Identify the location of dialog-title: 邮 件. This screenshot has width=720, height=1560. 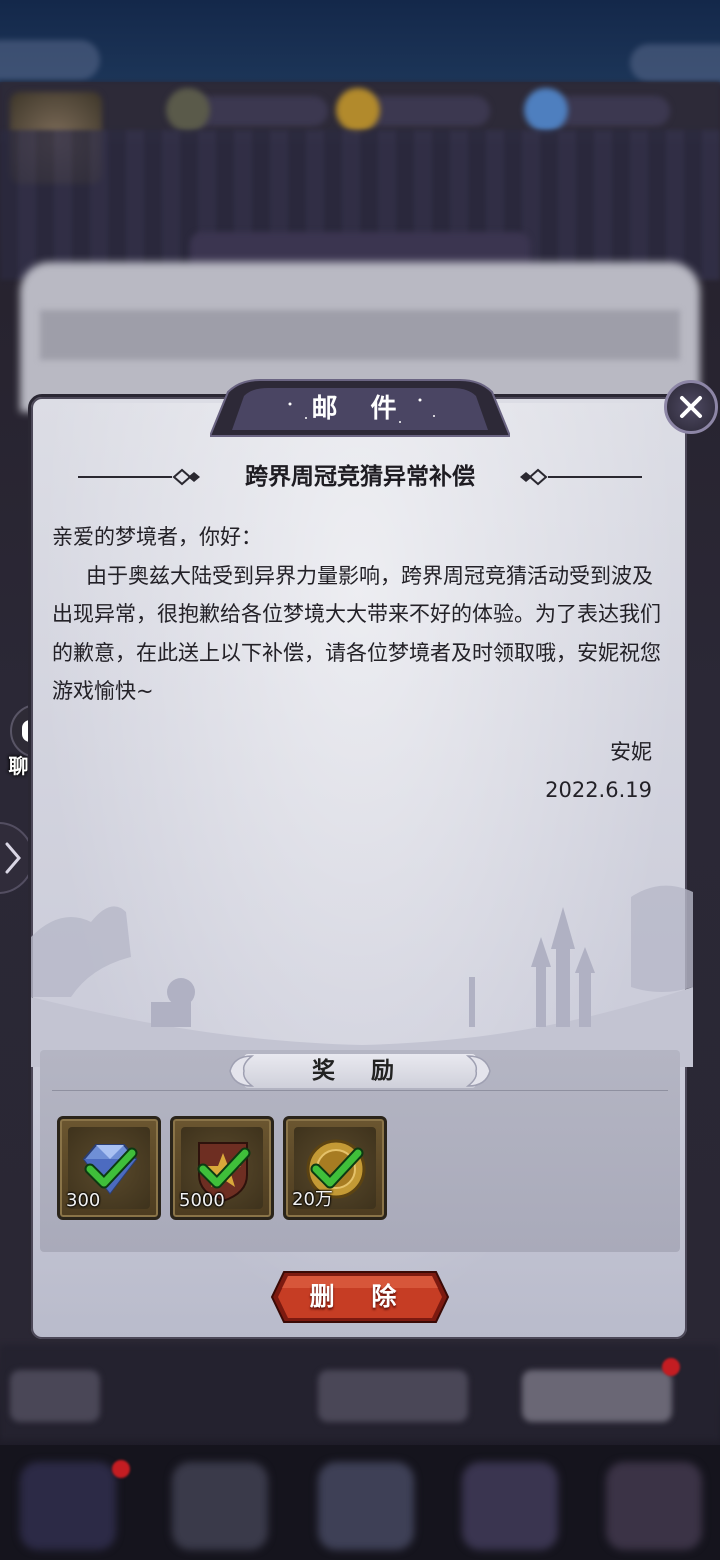
(360, 408).